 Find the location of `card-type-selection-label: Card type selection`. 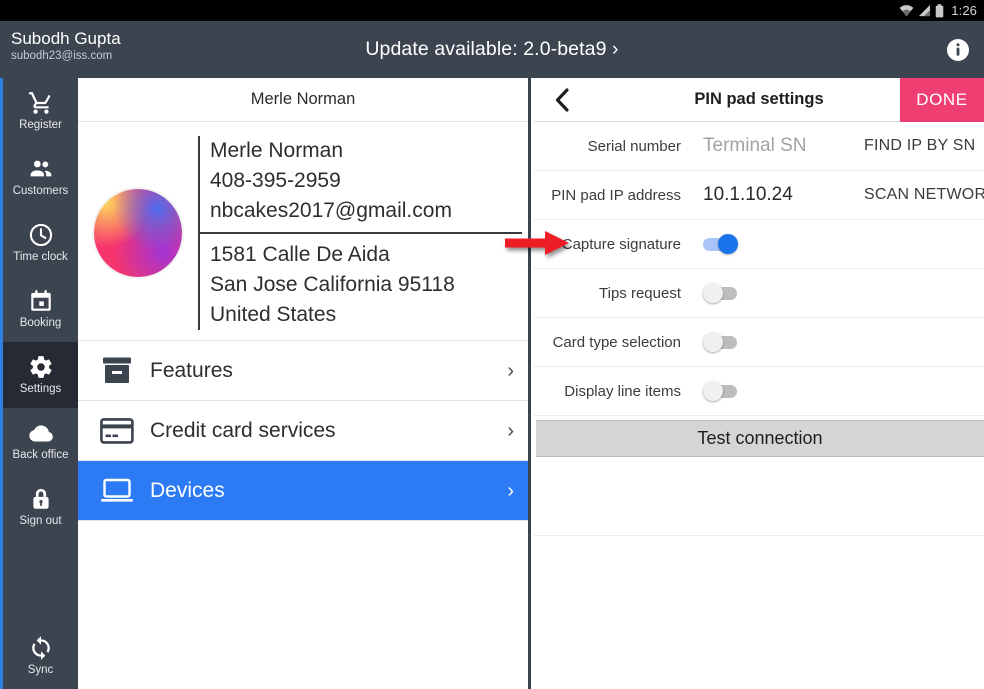

card-type-selection-label: Card type selection is located at coordinates (616, 342).